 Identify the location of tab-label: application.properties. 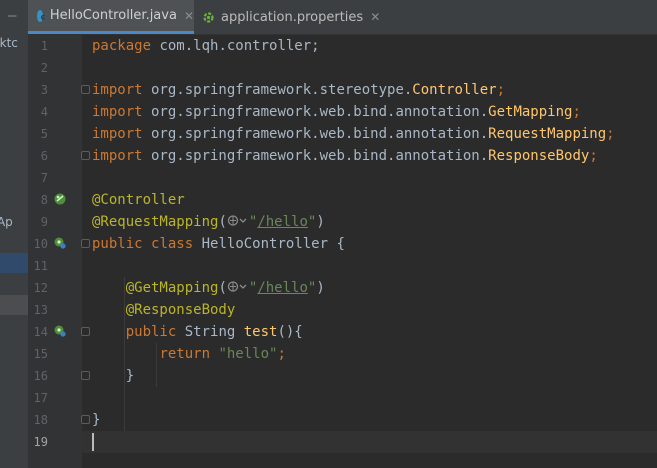
(292, 17).